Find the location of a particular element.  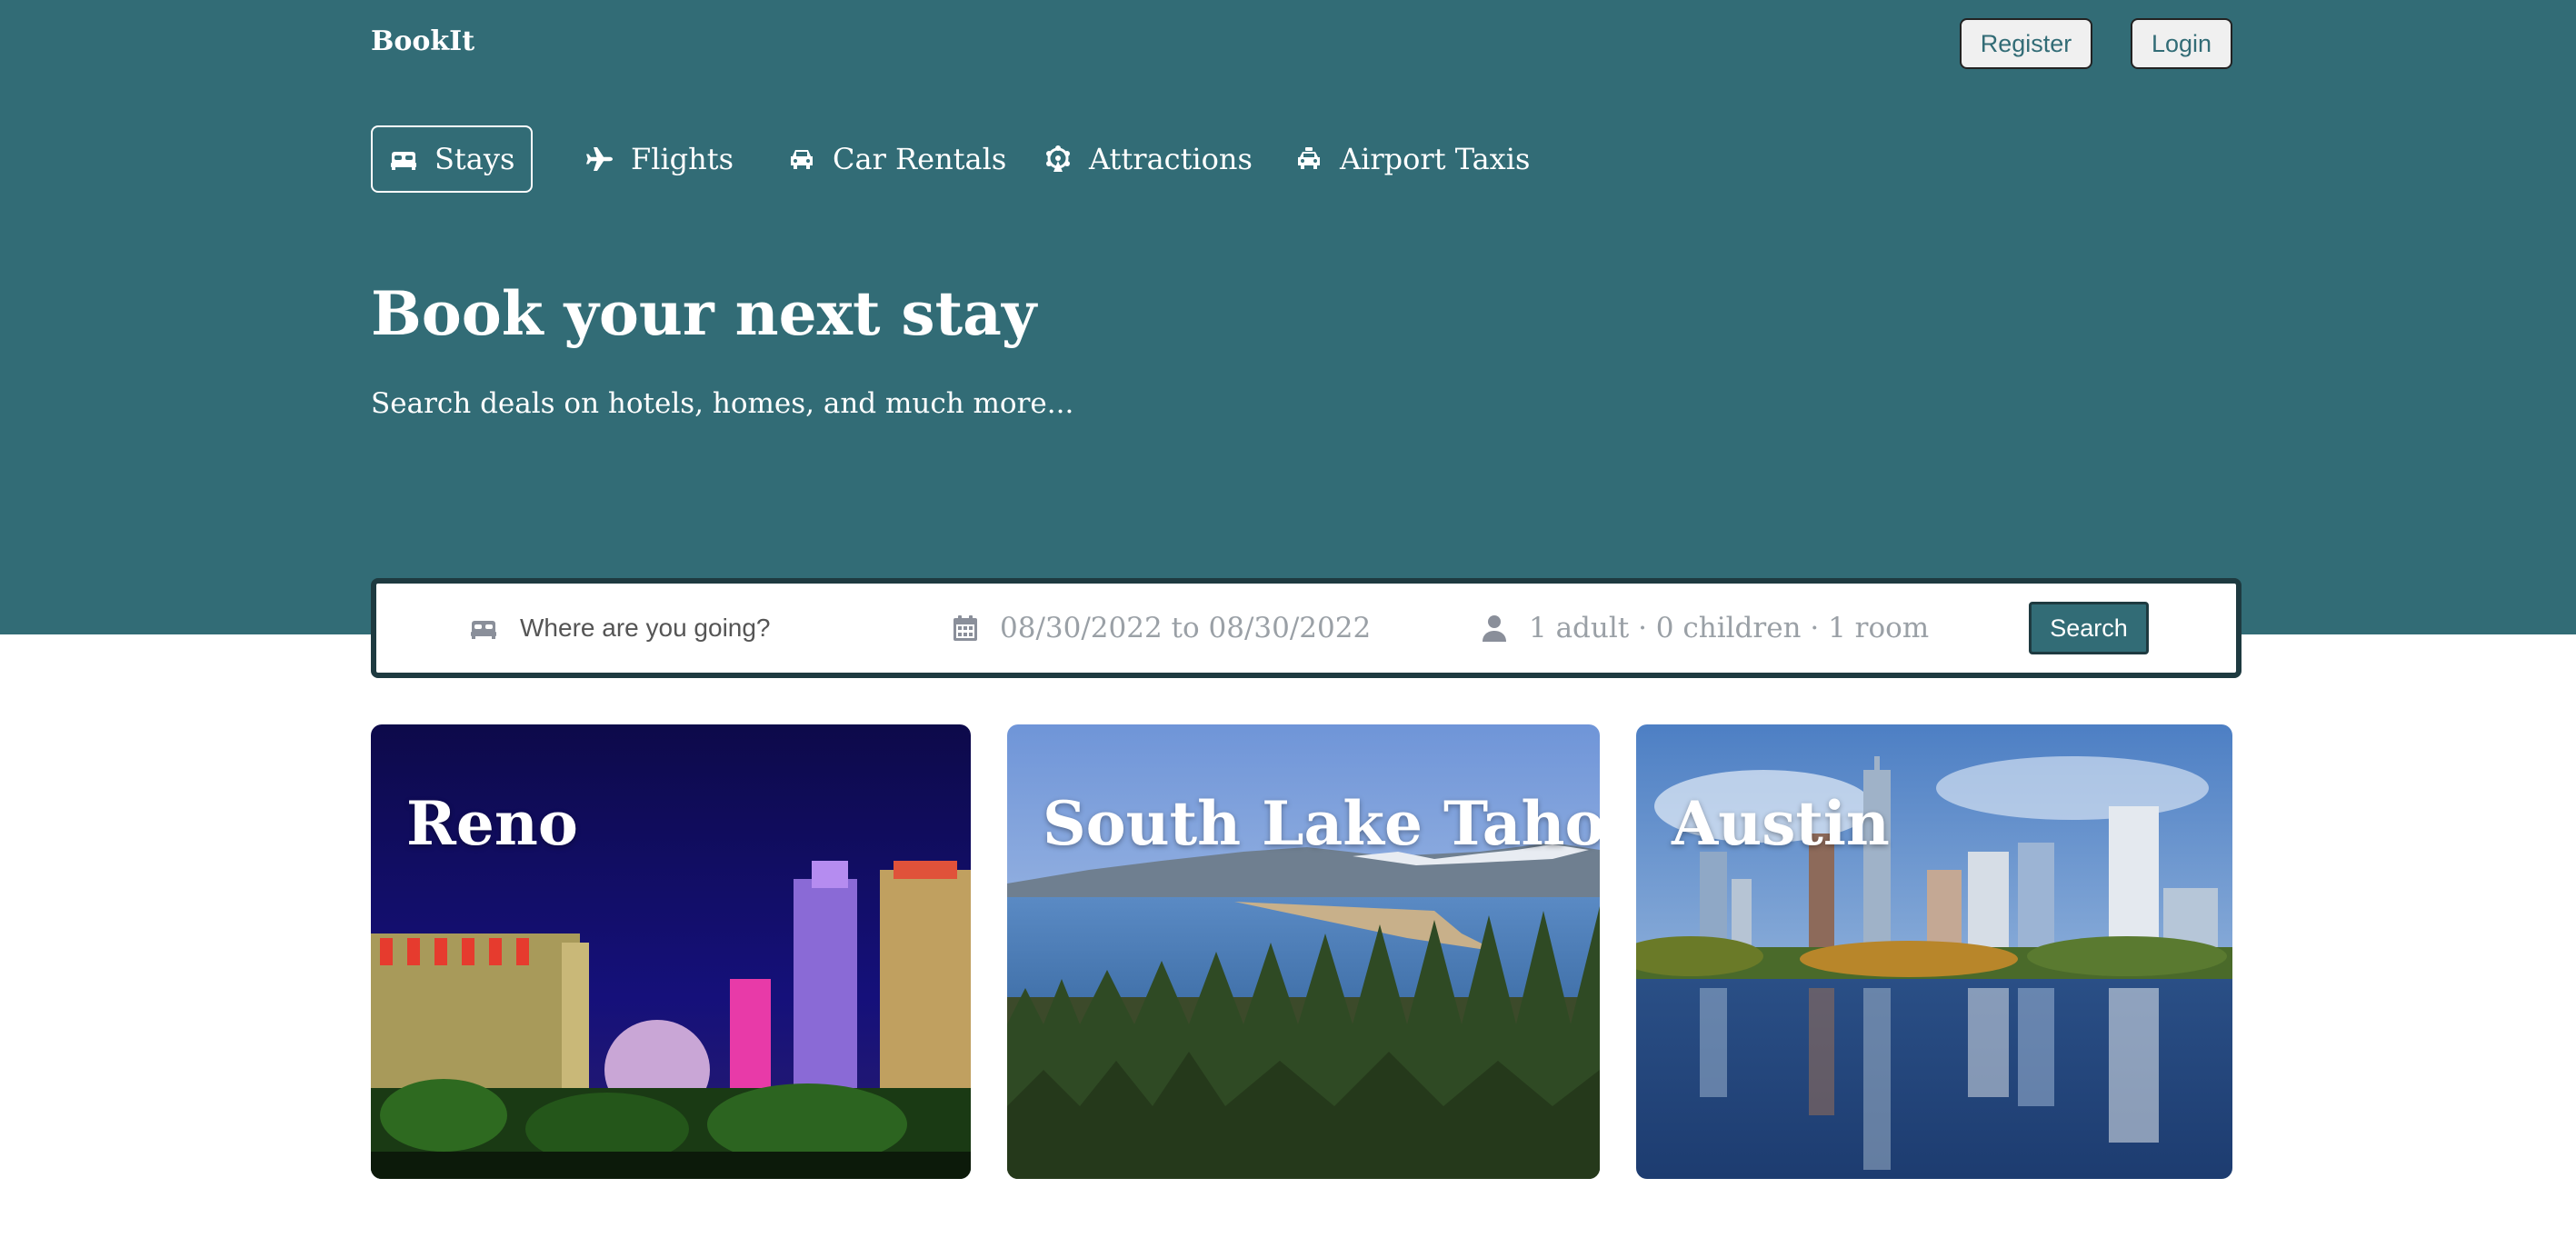

destination-card-austin: Austin is located at coordinates (1934, 951).